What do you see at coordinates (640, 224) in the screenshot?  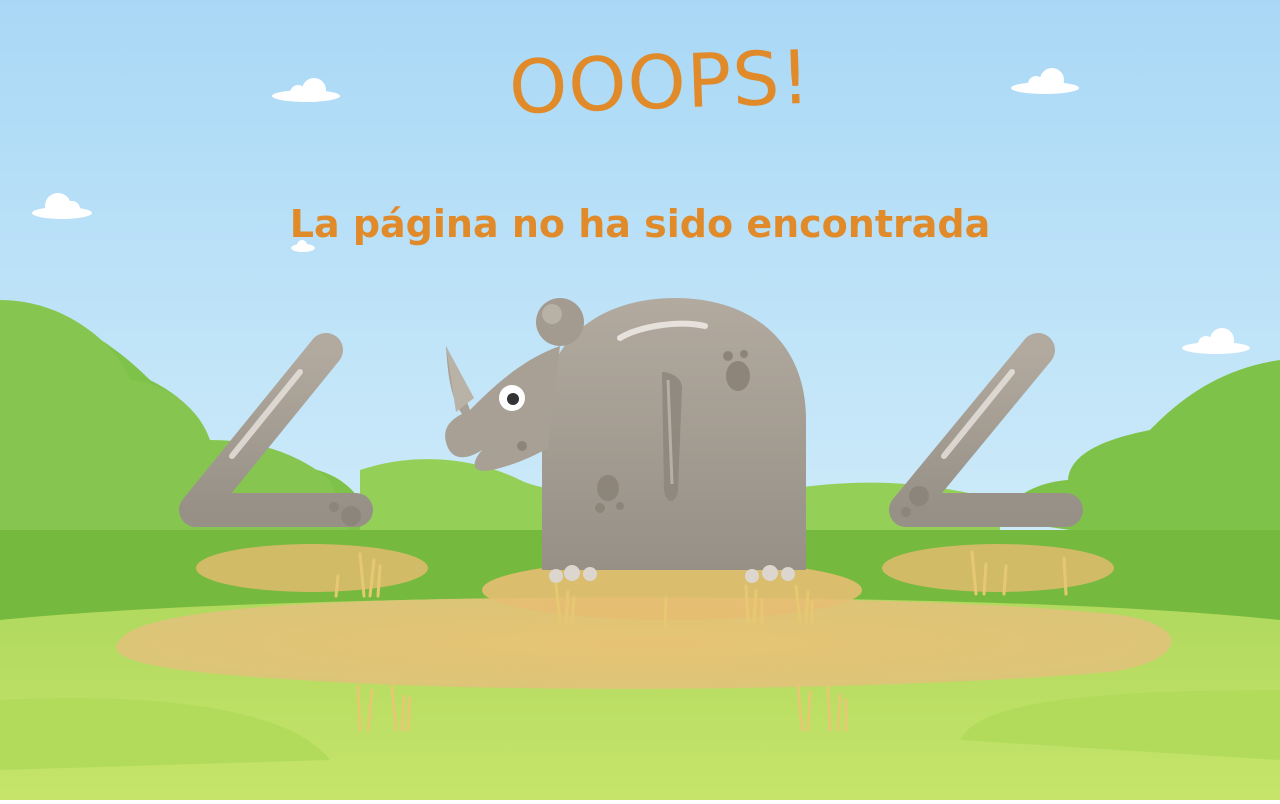 I see `error-message: La página no ha sido encontrada` at bounding box center [640, 224].